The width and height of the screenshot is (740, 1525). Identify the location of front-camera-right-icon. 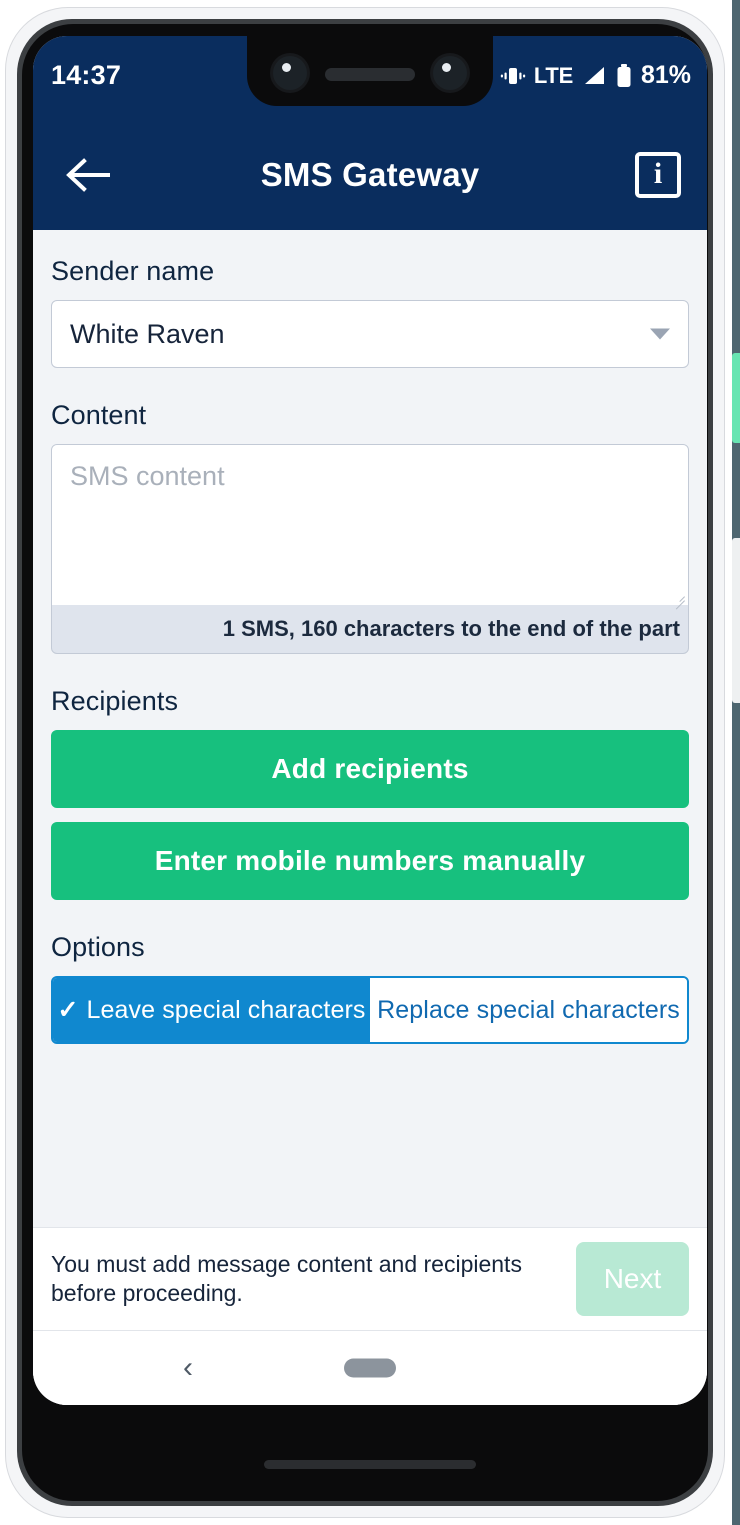
(450, 73).